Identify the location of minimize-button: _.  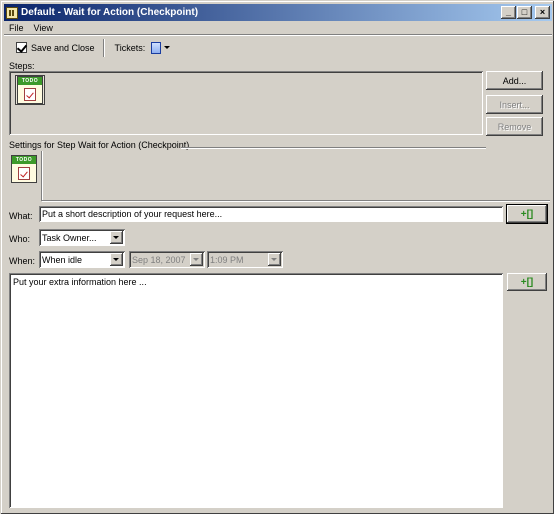
(508, 12).